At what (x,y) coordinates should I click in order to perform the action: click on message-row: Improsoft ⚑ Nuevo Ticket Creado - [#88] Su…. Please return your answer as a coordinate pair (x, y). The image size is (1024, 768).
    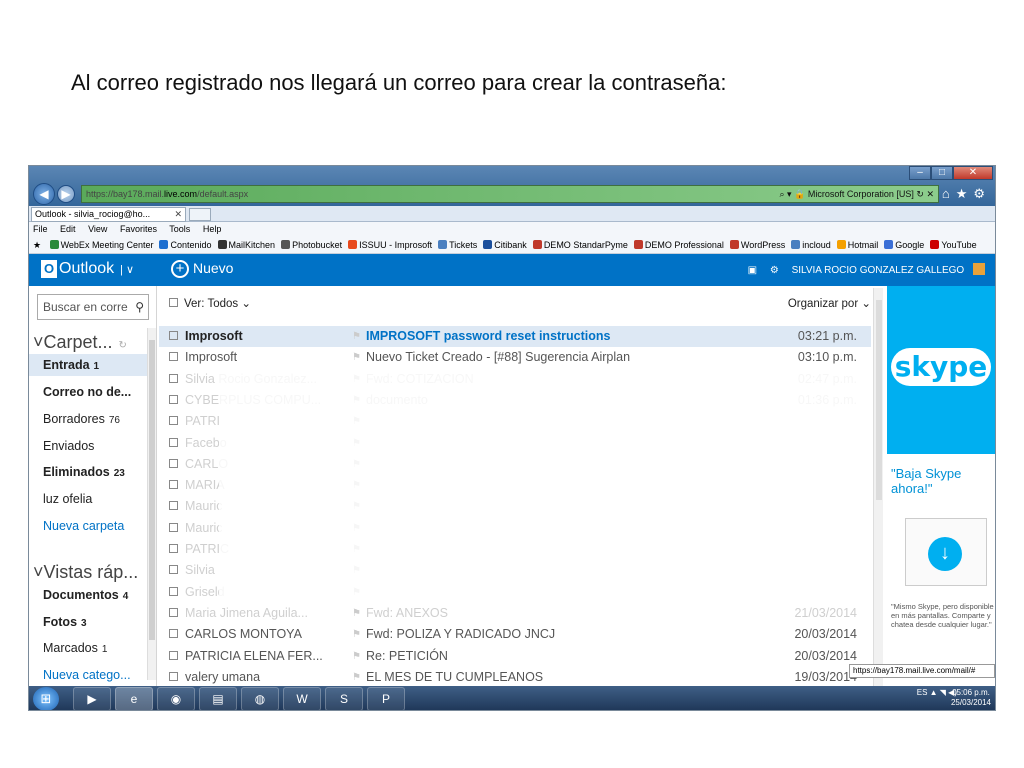
    Looking at the image, I should click on (515, 357).